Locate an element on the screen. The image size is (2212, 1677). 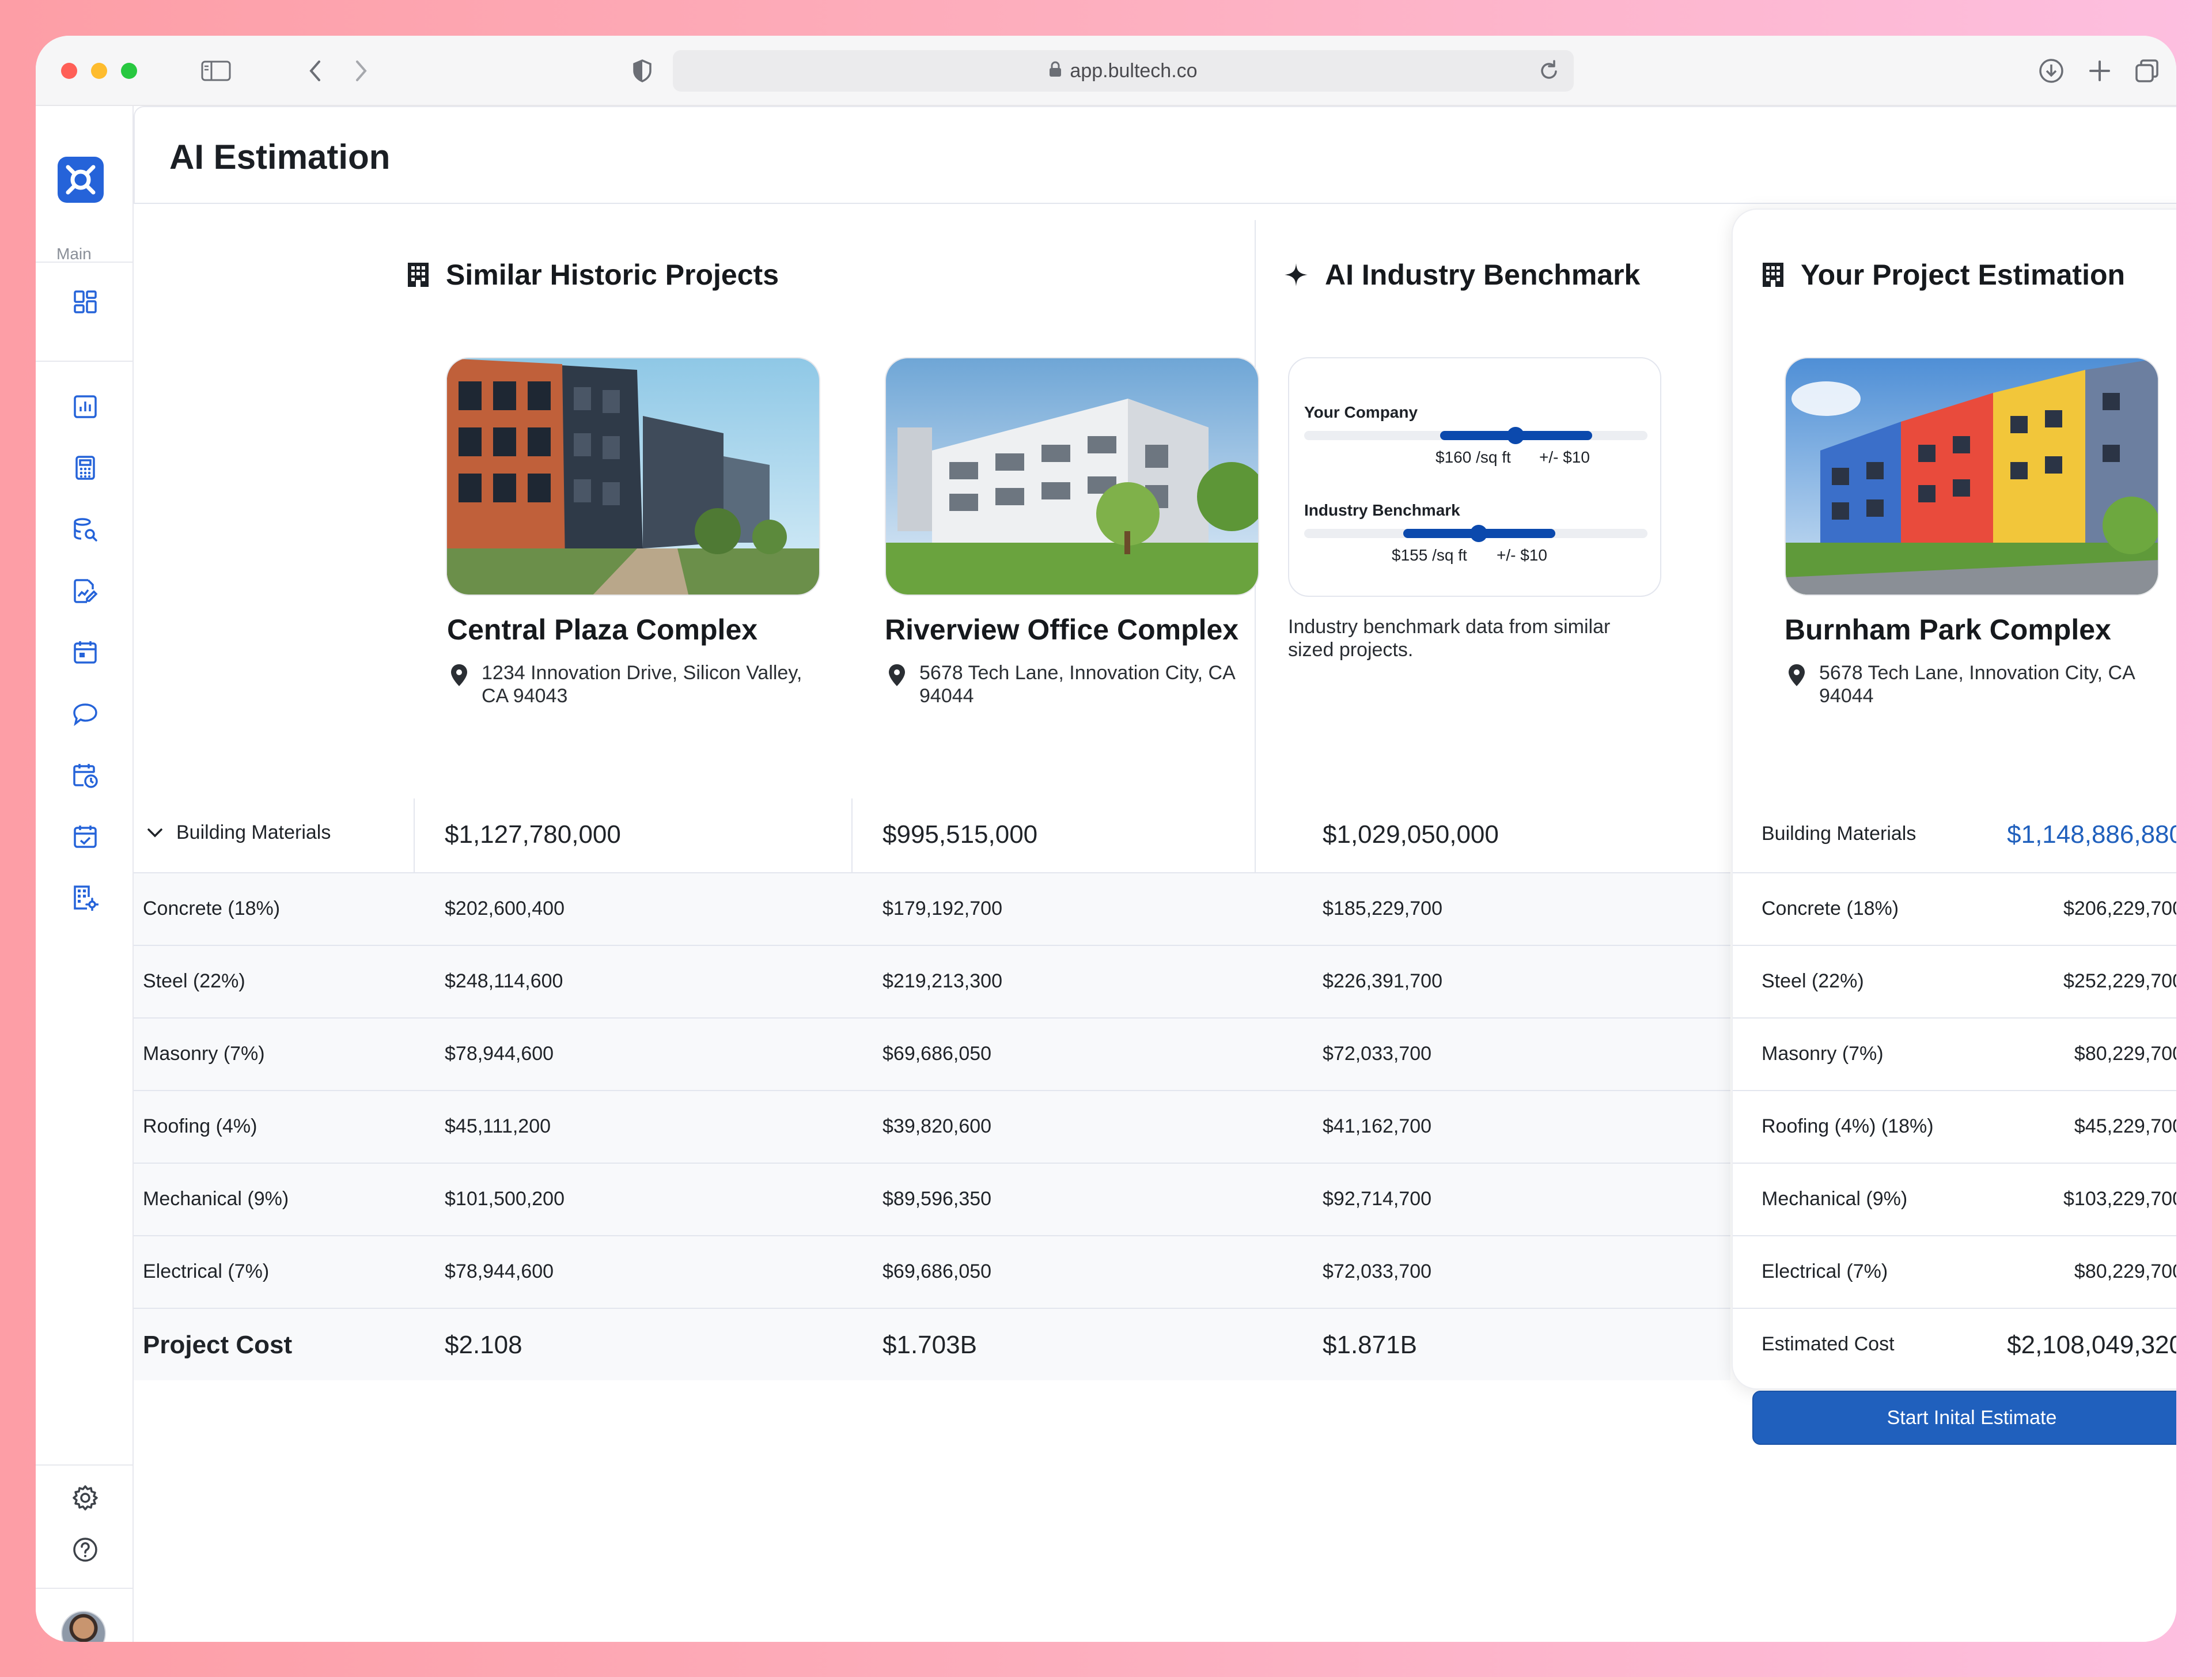
database-search-icon is located at coordinates (85, 530).